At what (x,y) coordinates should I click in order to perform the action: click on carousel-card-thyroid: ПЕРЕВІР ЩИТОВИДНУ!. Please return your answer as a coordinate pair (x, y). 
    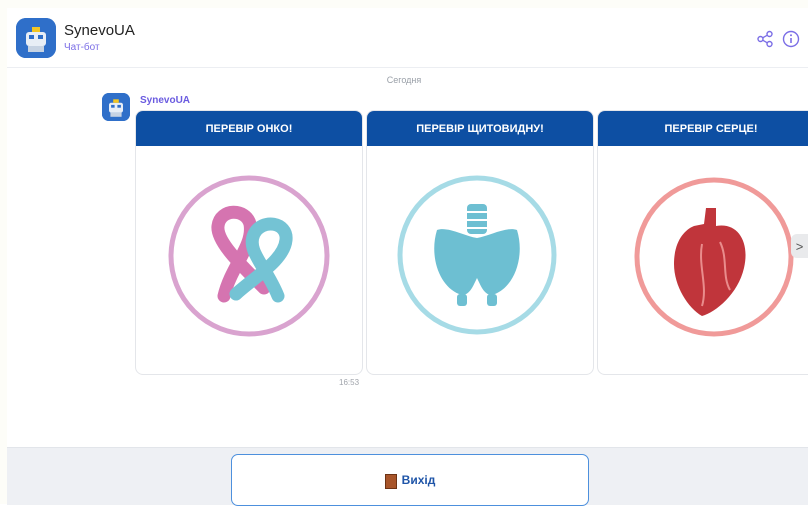
    Looking at the image, I should click on (480, 242).